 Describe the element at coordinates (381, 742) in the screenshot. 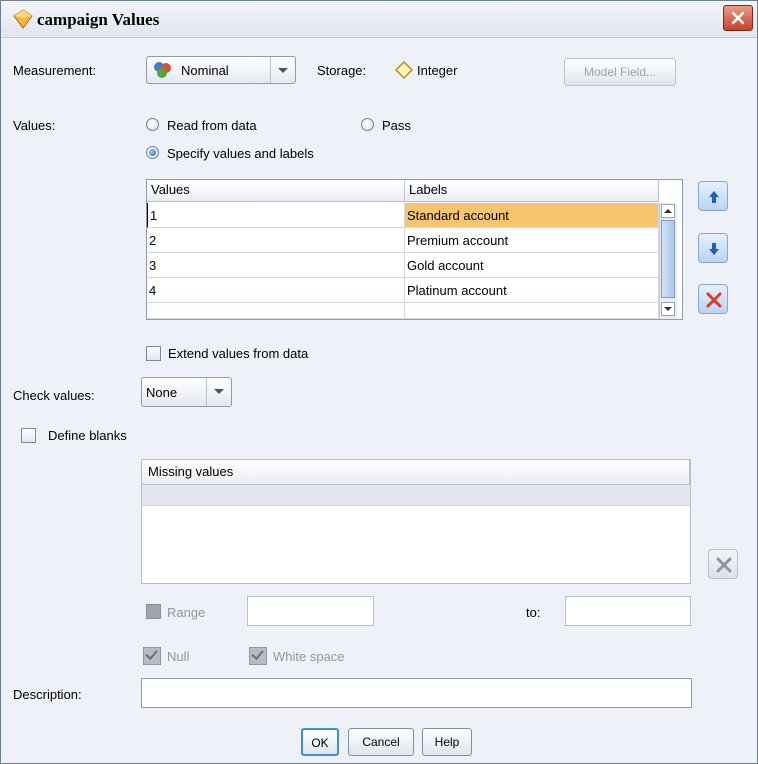

I see `cancel-button: Cancel` at that location.